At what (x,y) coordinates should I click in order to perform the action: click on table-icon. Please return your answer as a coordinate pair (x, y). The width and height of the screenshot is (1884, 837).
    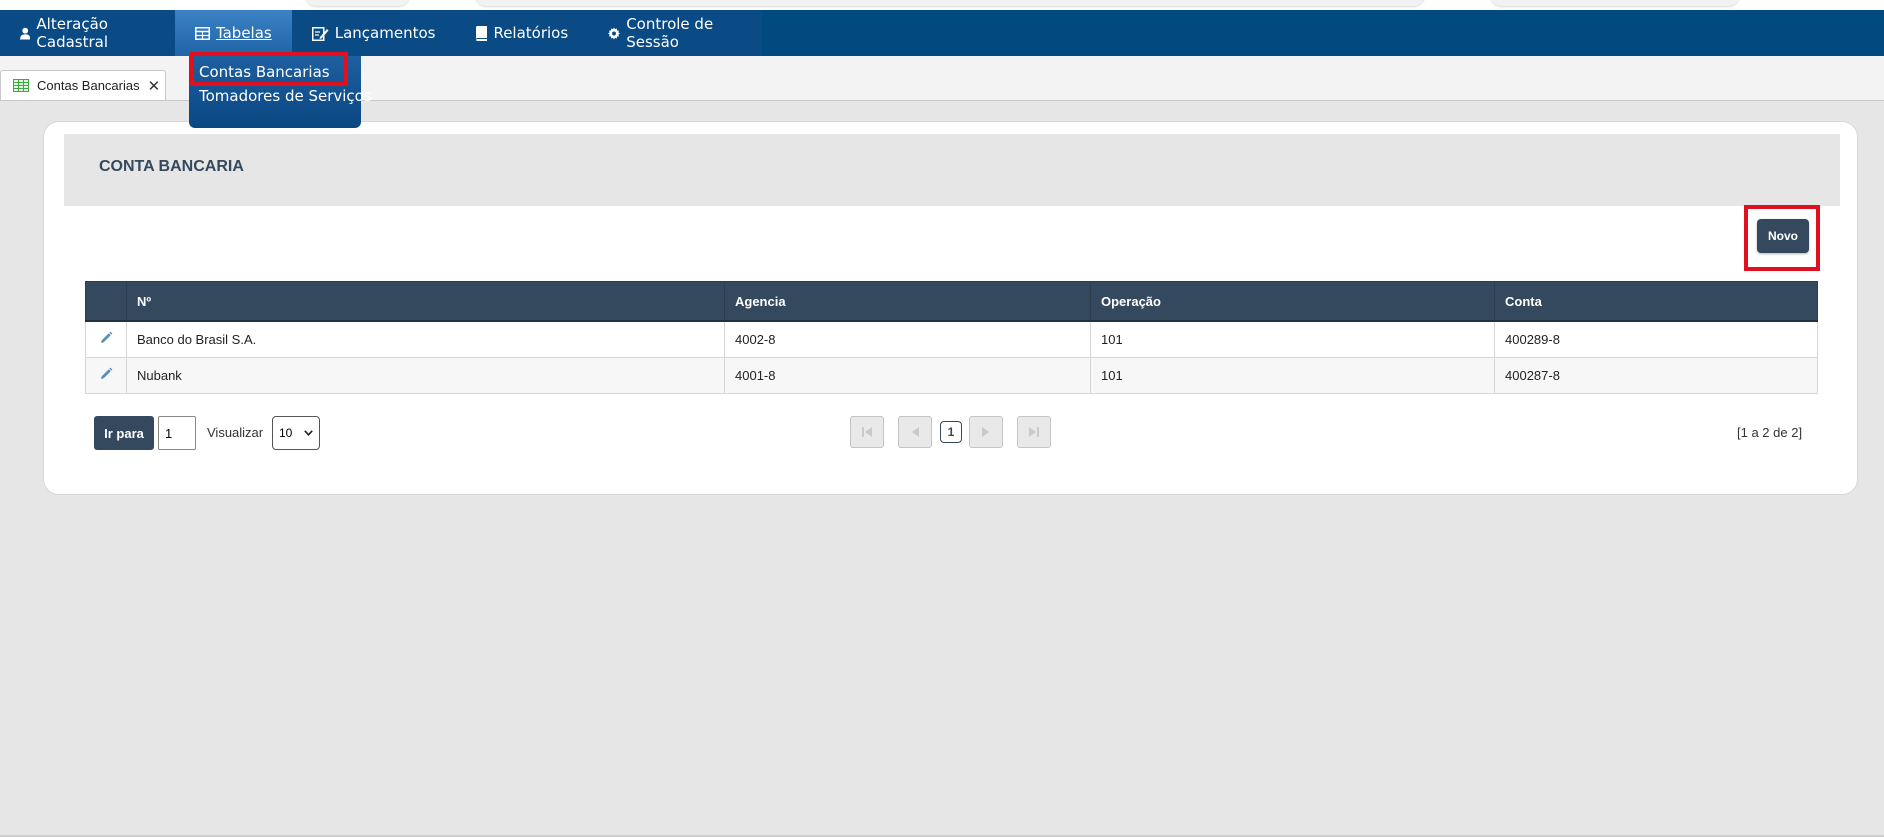
    Looking at the image, I should click on (202, 33).